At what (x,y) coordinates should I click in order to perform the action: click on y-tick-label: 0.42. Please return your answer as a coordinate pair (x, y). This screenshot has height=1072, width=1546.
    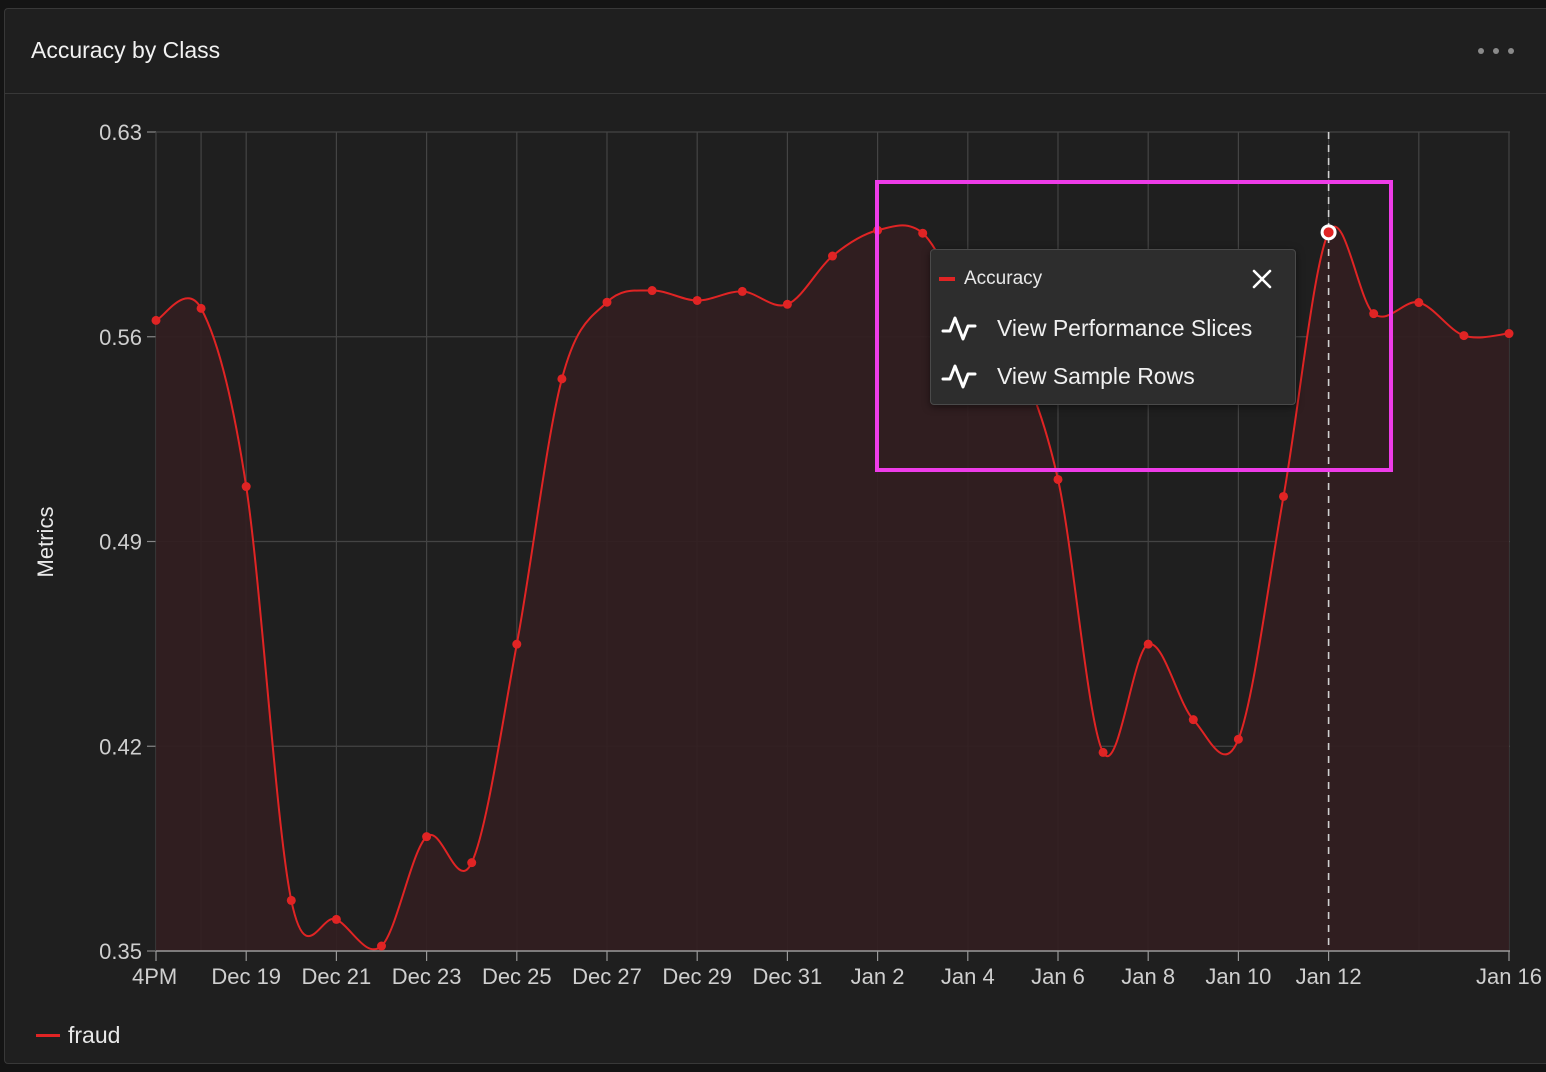
    Looking at the image, I should click on (120, 746).